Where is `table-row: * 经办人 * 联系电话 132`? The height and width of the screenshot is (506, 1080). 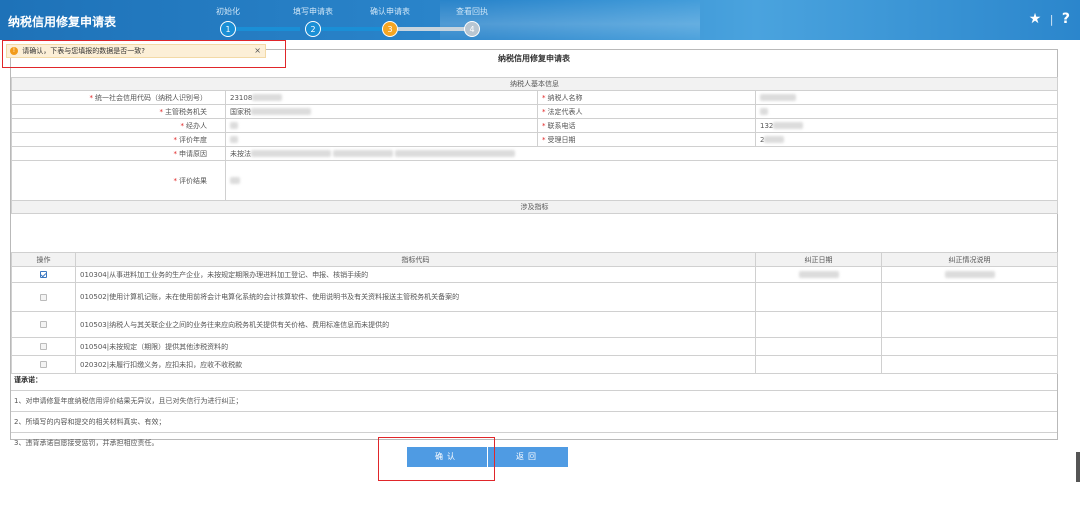
table-row: * 经办人 * 联系电话 132 is located at coordinates (534, 125).